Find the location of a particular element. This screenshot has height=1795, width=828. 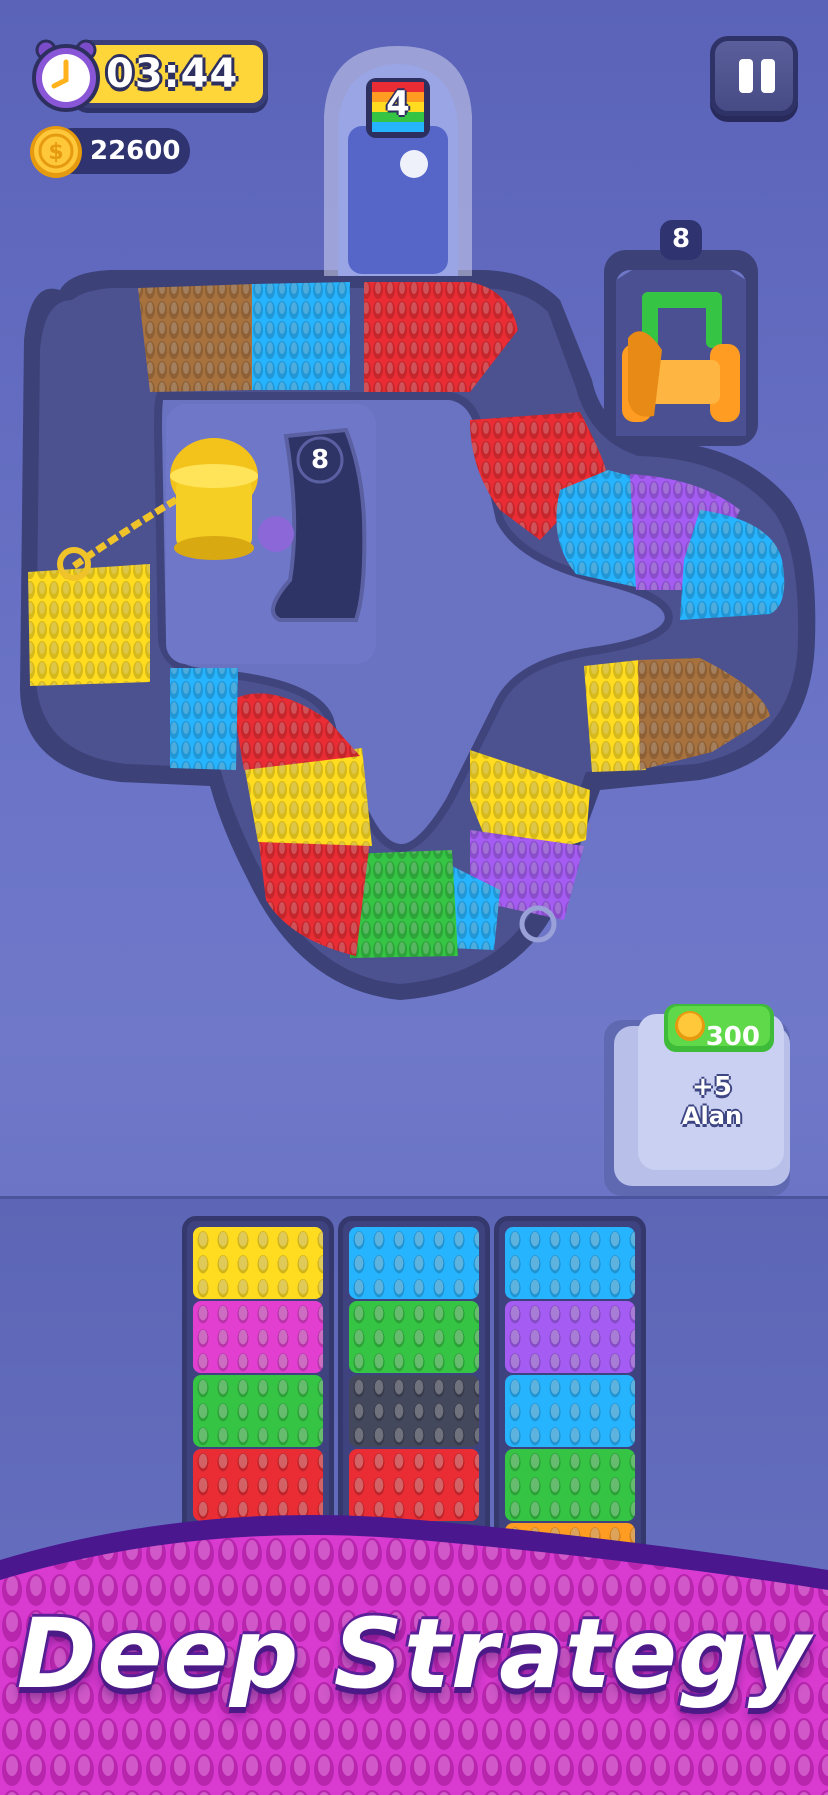

top-spool-count: 4 is located at coordinates (398, 104).